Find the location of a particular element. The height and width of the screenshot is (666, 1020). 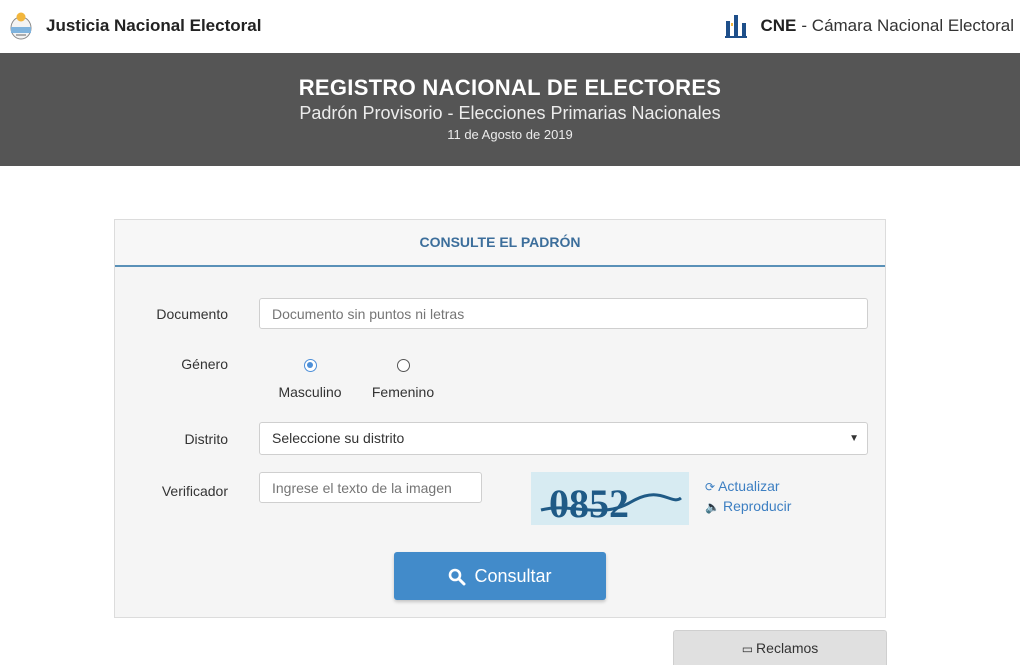

banner-date: 11 de Agosto de 2019 is located at coordinates (510, 134).